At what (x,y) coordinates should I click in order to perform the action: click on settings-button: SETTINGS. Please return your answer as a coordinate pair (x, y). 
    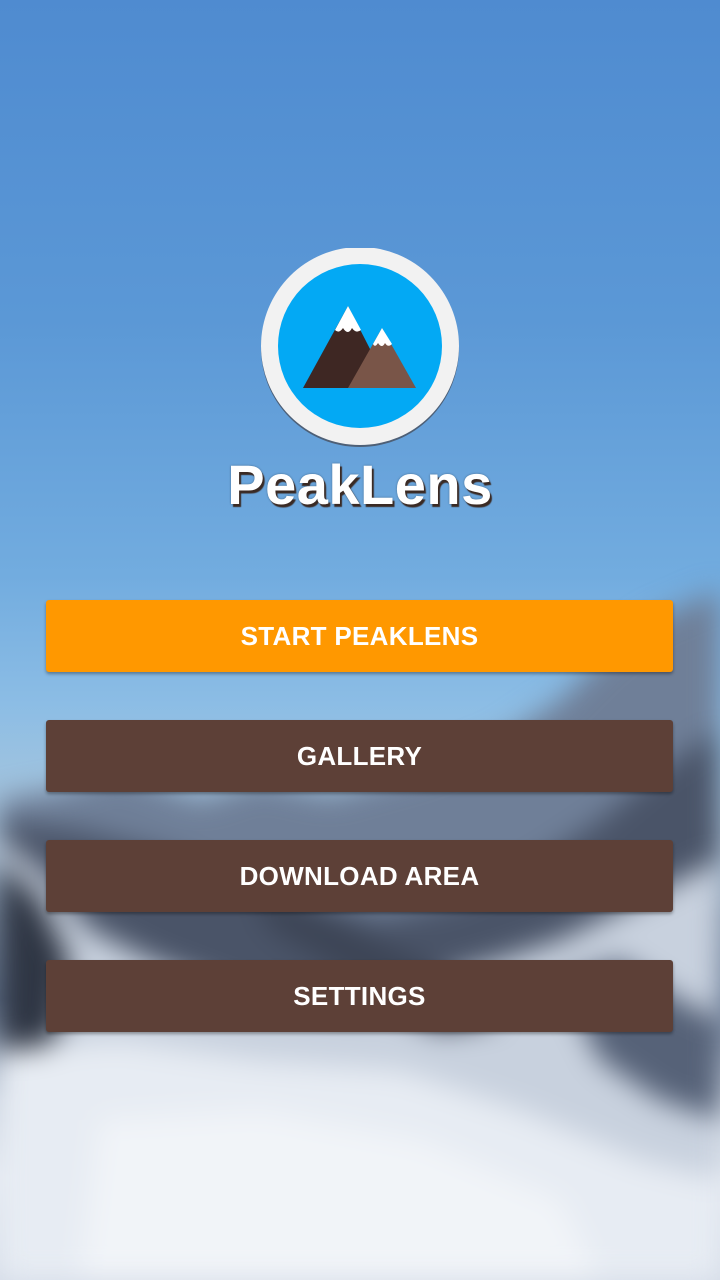
    Looking at the image, I should click on (359, 996).